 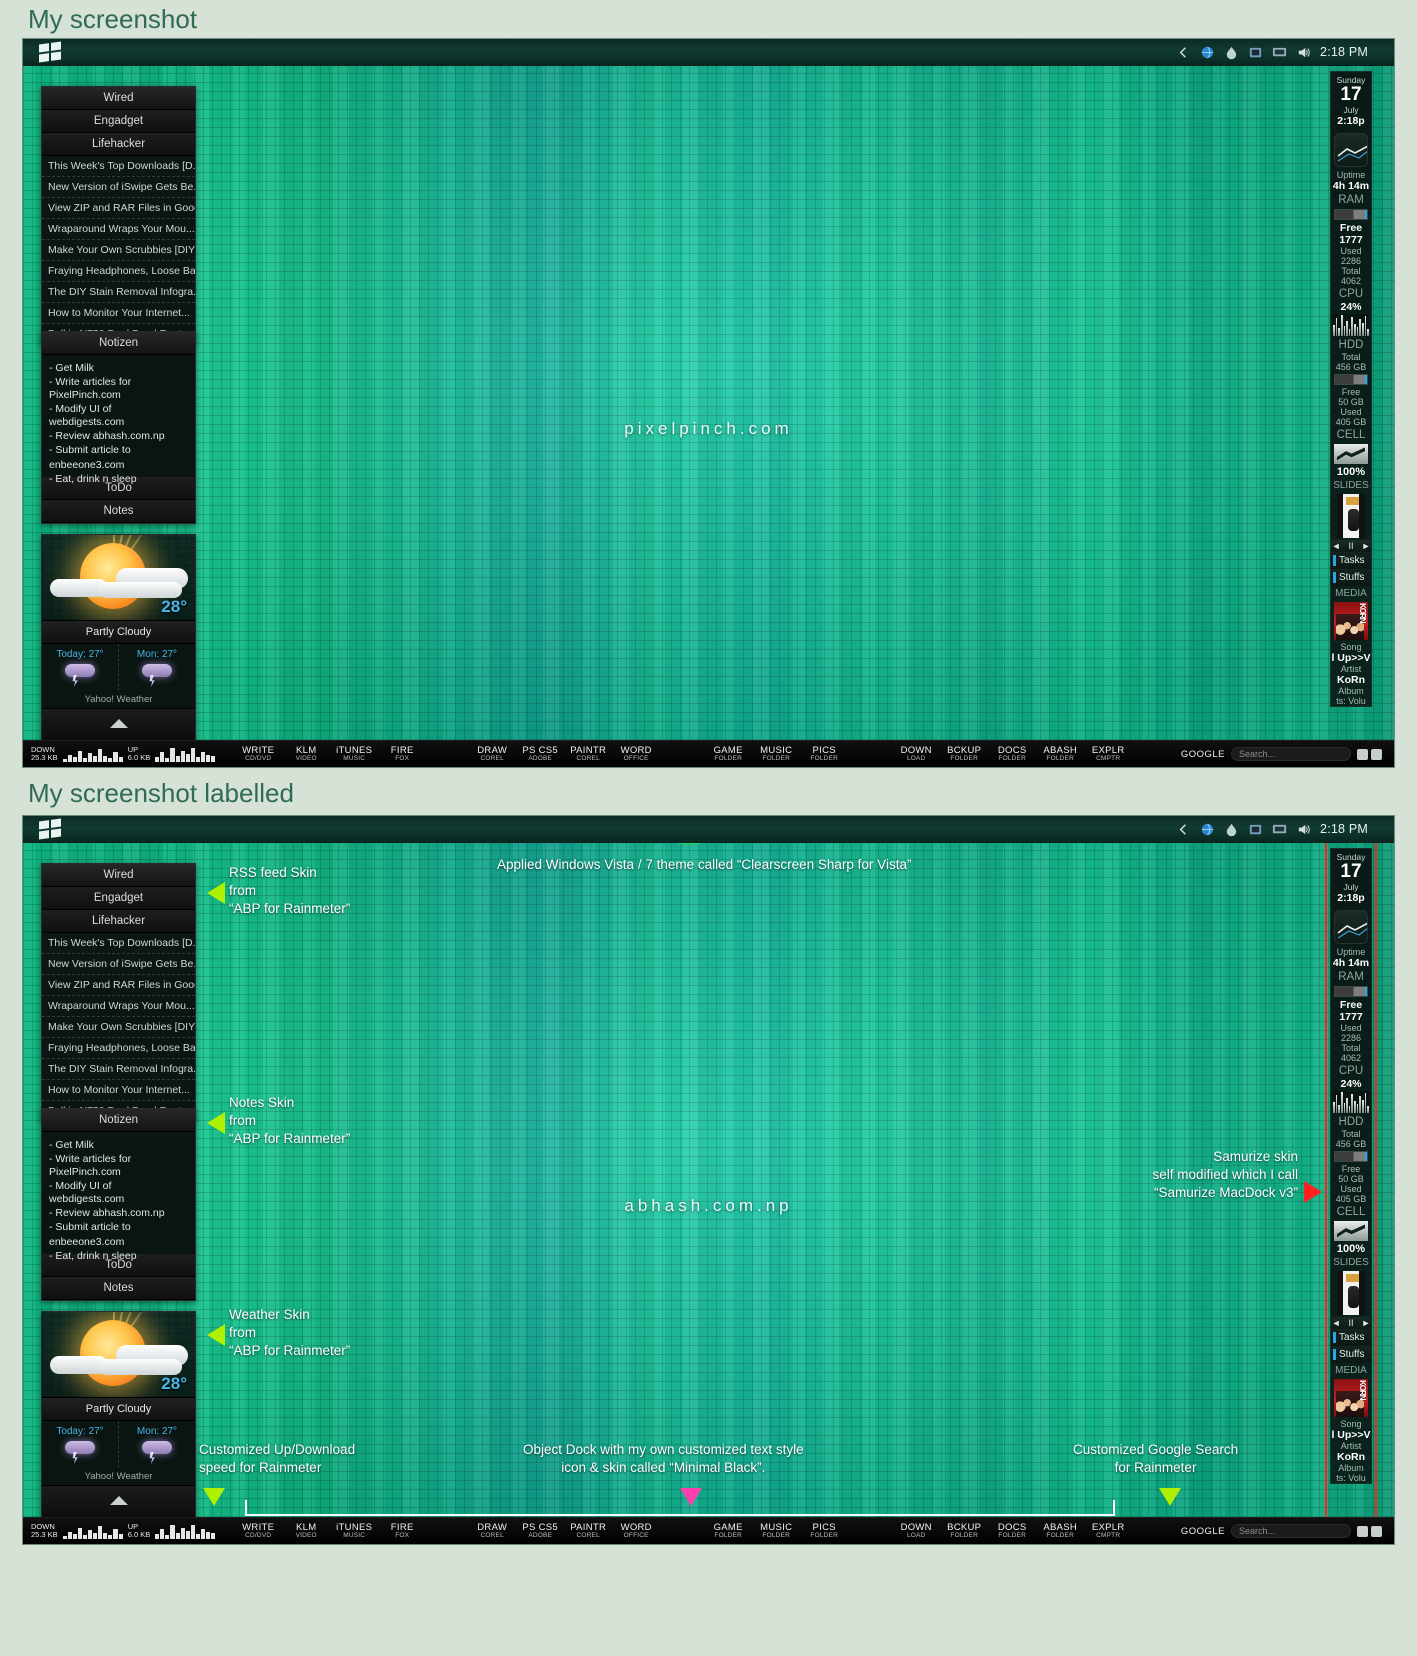 I want to click on pause-icon: II, so click(x=1350, y=1323).